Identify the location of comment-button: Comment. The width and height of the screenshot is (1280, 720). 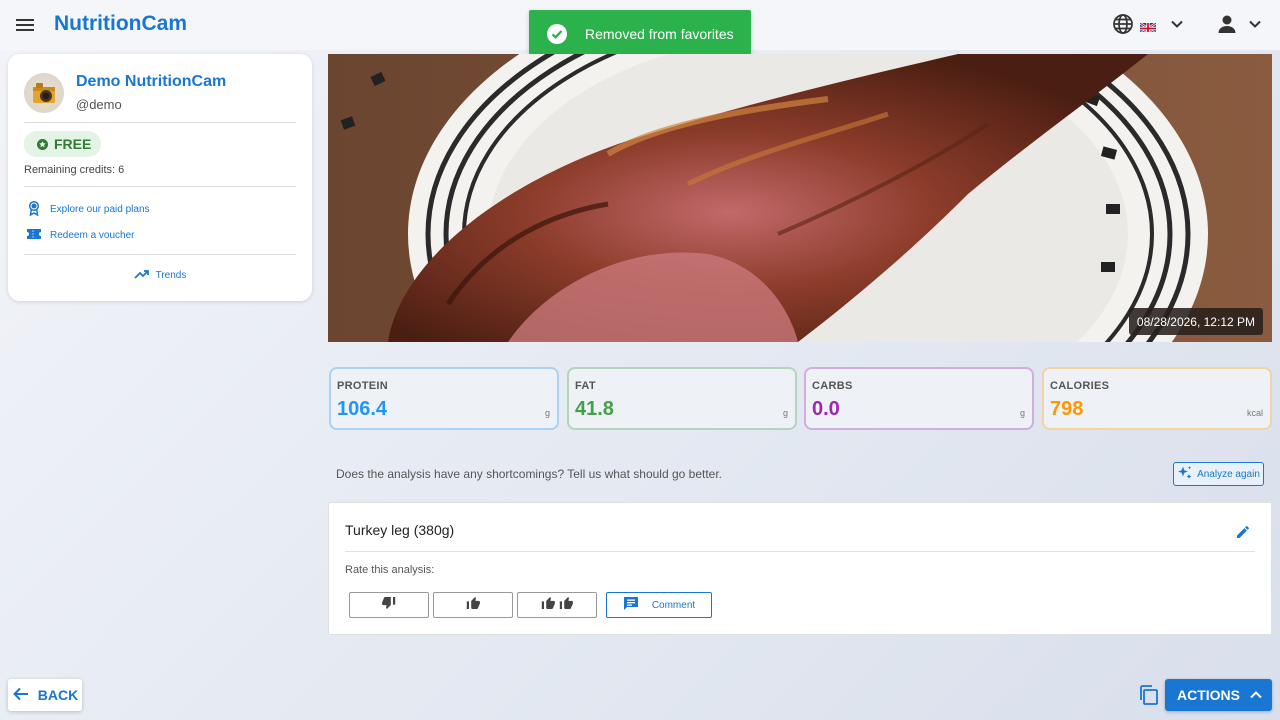
(659, 605).